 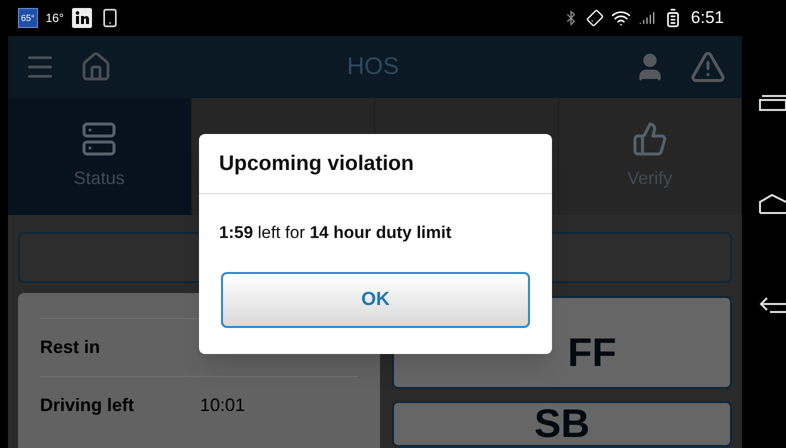 I want to click on signal-icon, so click(x=646, y=18).